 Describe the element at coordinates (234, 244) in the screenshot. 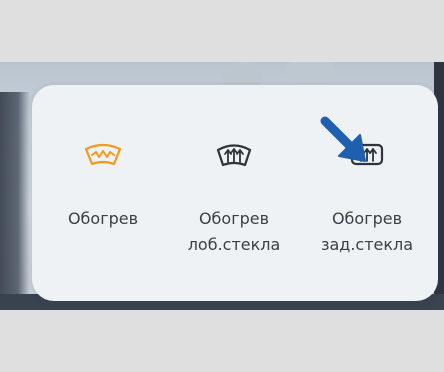

I see `label-line: лоб.стекла` at that location.